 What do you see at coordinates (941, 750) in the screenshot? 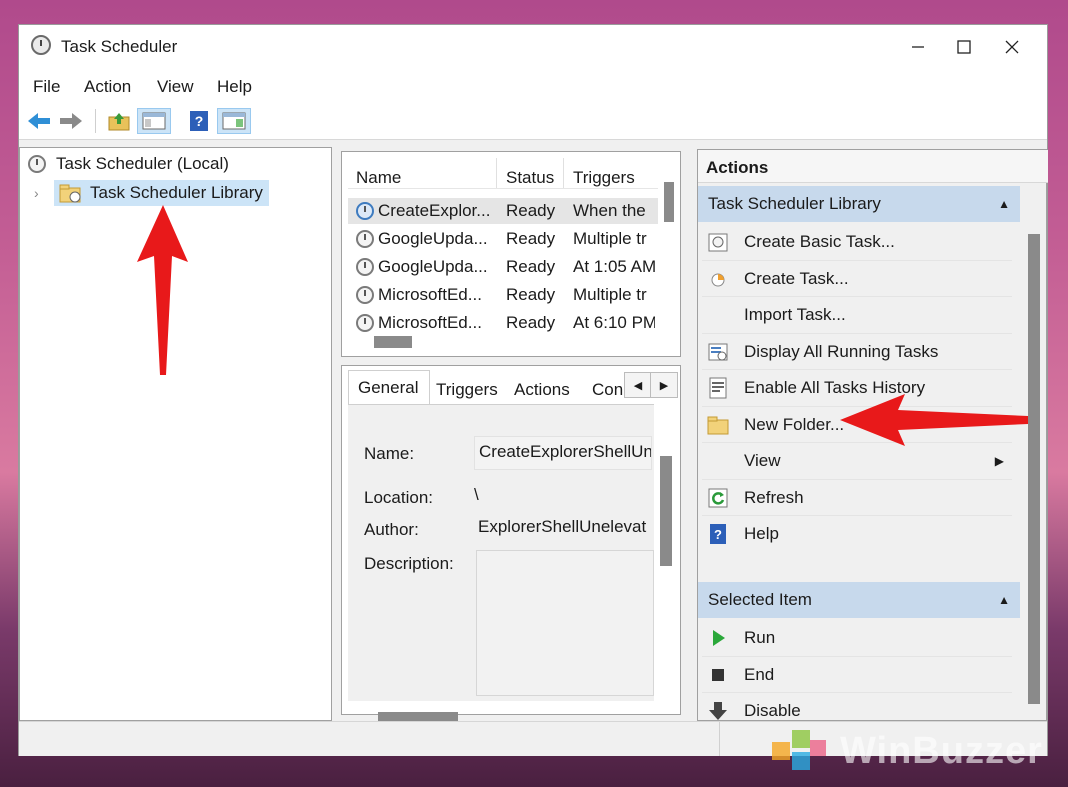
I see `watermark-text: WinBuzzer` at bounding box center [941, 750].